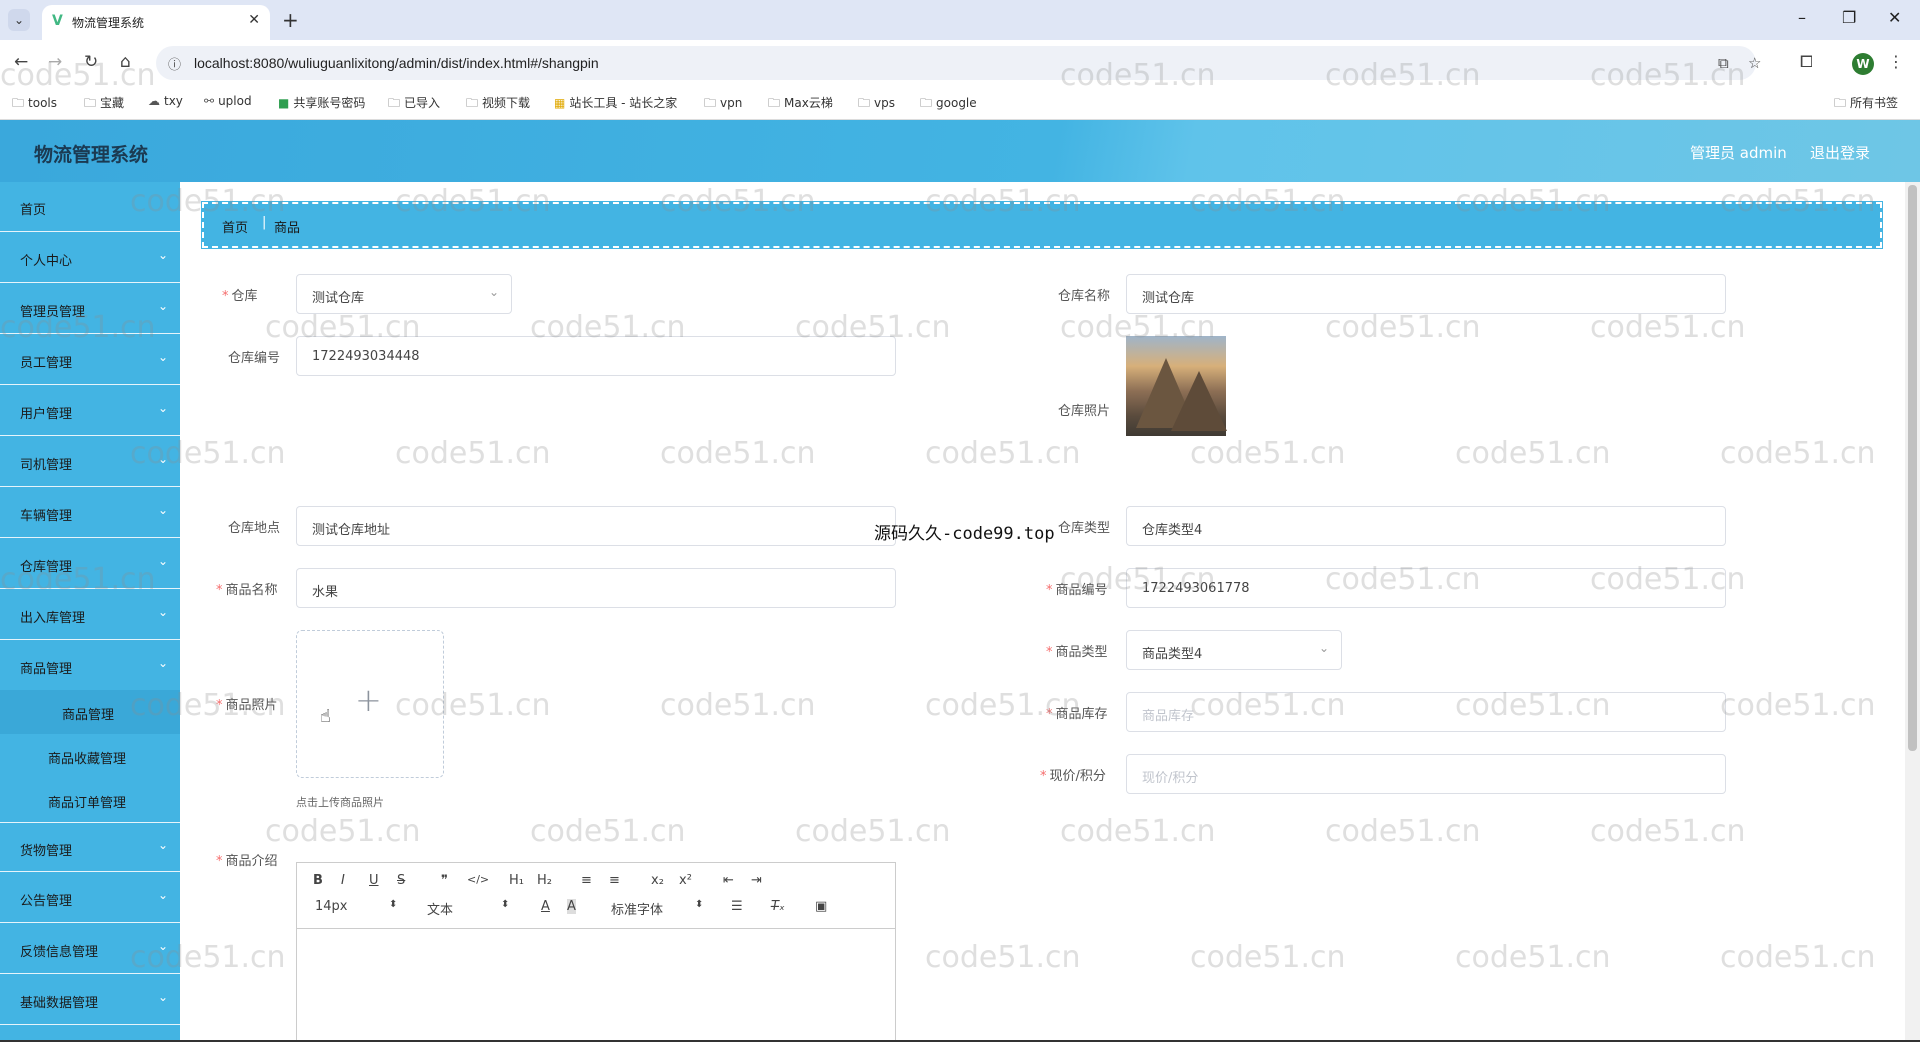 The height and width of the screenshot is (1042, 1920). I want to click on goods-name-field: 水果, so click(596, 588).